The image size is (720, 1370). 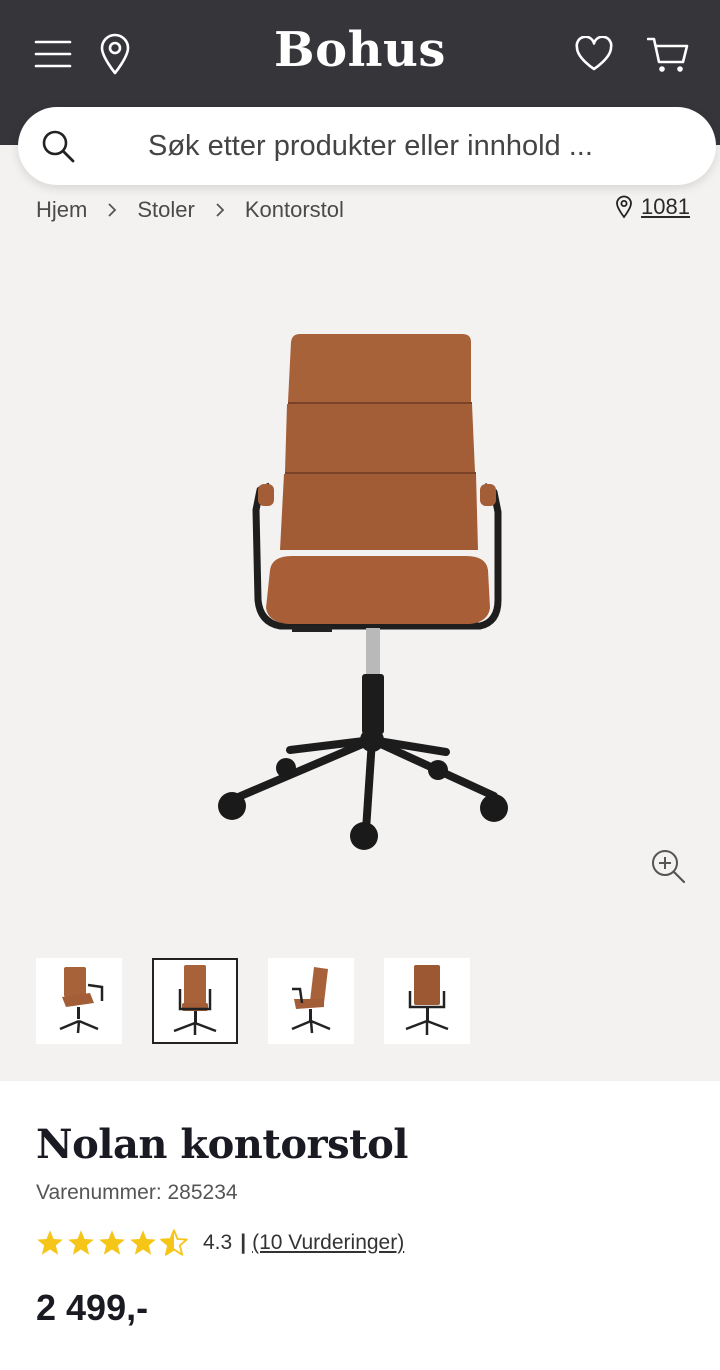 I want to click on breadcrumb-home: Hjem, so click(x=61, y=210).